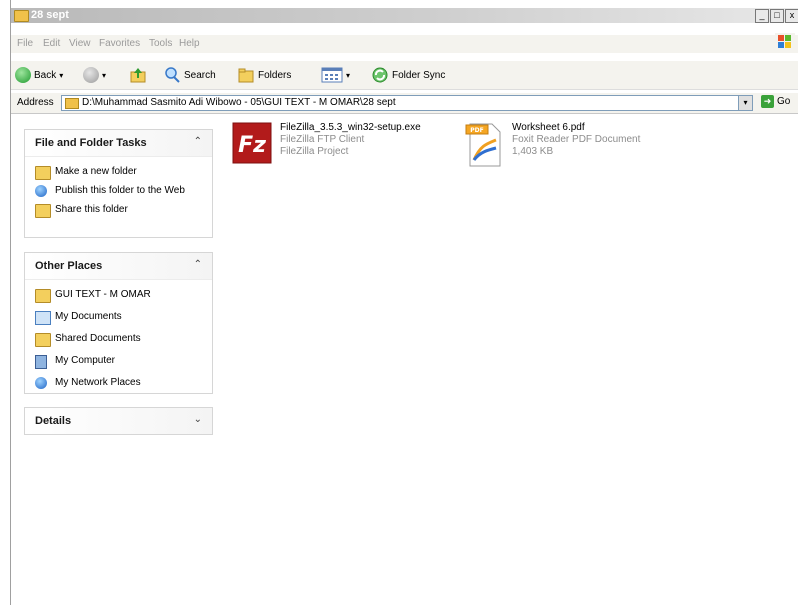 Image resolution: width=798 pixels, height=605 pixels. I want to click on folder-sync-button: Folder Sync, so click(408, 75).